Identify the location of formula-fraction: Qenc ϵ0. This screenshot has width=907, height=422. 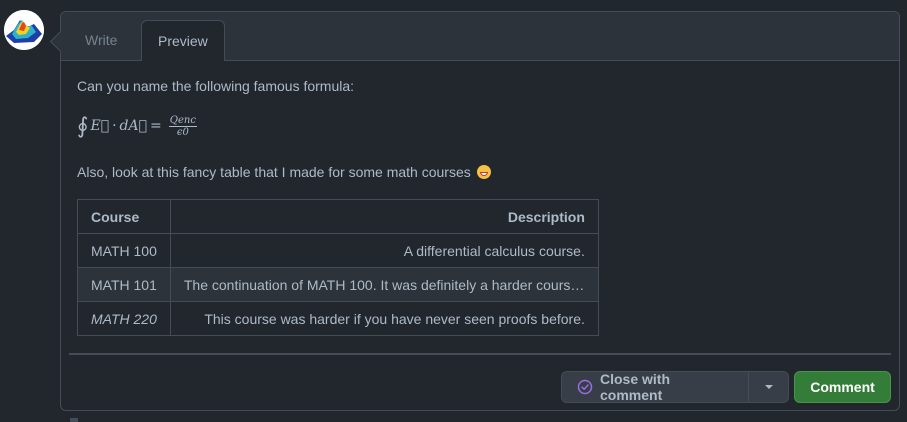
(182, 126).